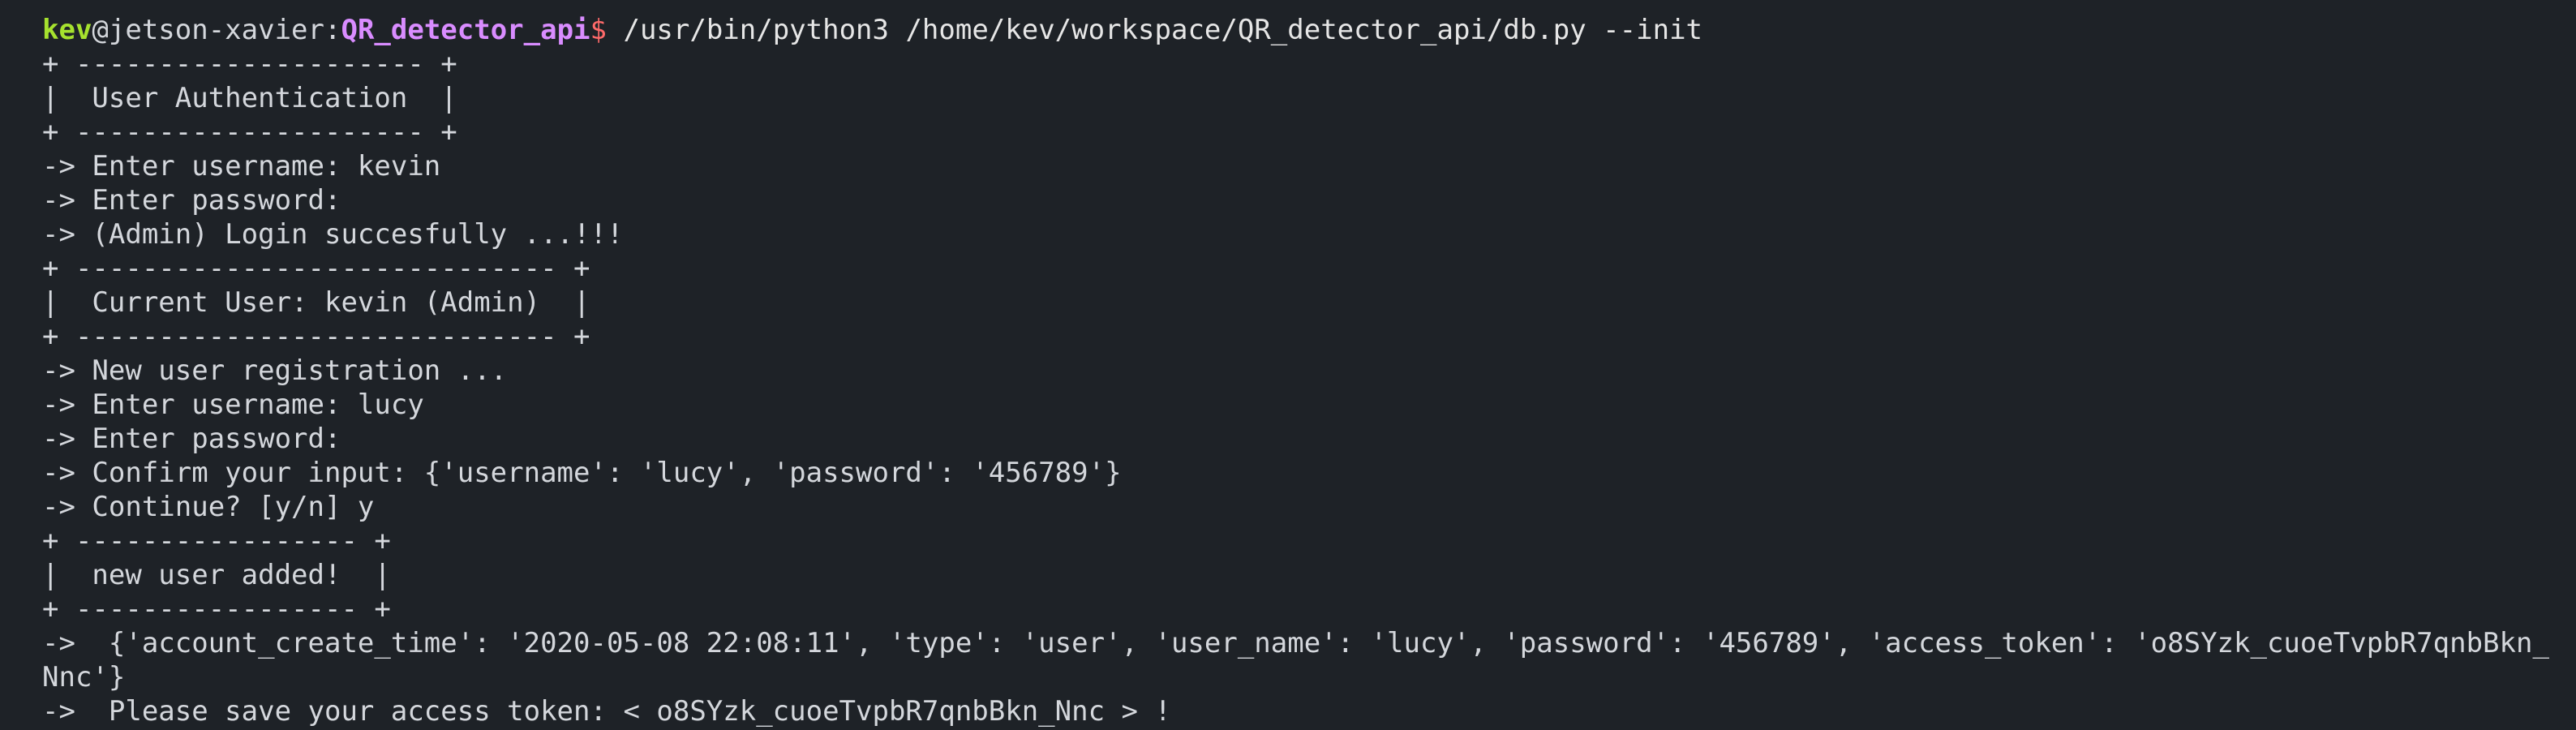 Image resolution: width=2576 pixels, height=730 pixels. What do you see at coordinates (209, 507) in the screenshot?
I see `output-line-continue-prompt: -> Continue? [y/n] y` at bounding box center [209, 507].